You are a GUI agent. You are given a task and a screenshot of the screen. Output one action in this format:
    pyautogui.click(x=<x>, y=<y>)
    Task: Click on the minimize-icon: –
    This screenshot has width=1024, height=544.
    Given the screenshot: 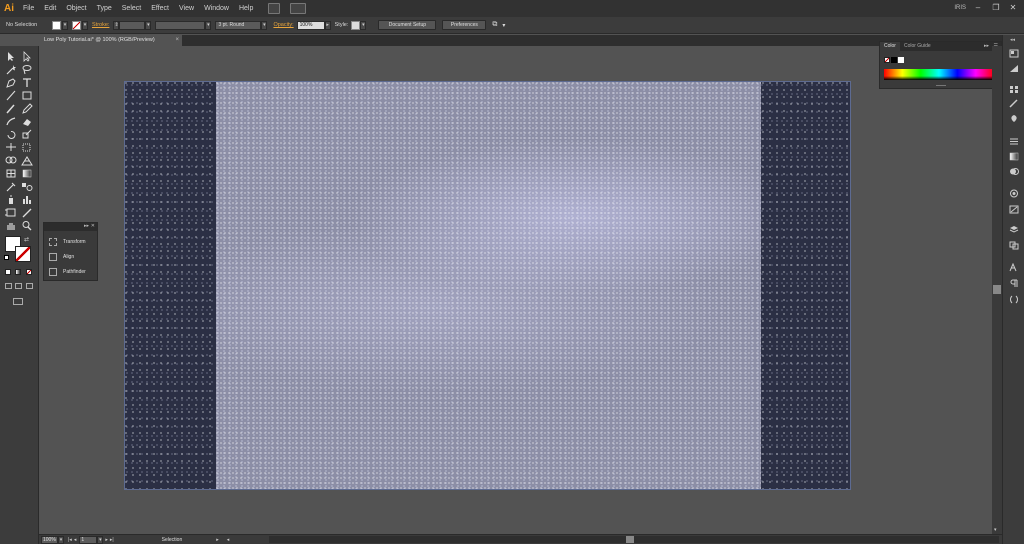 What is the action you would take?
    pyautogui.click(x=978, y=8)
    